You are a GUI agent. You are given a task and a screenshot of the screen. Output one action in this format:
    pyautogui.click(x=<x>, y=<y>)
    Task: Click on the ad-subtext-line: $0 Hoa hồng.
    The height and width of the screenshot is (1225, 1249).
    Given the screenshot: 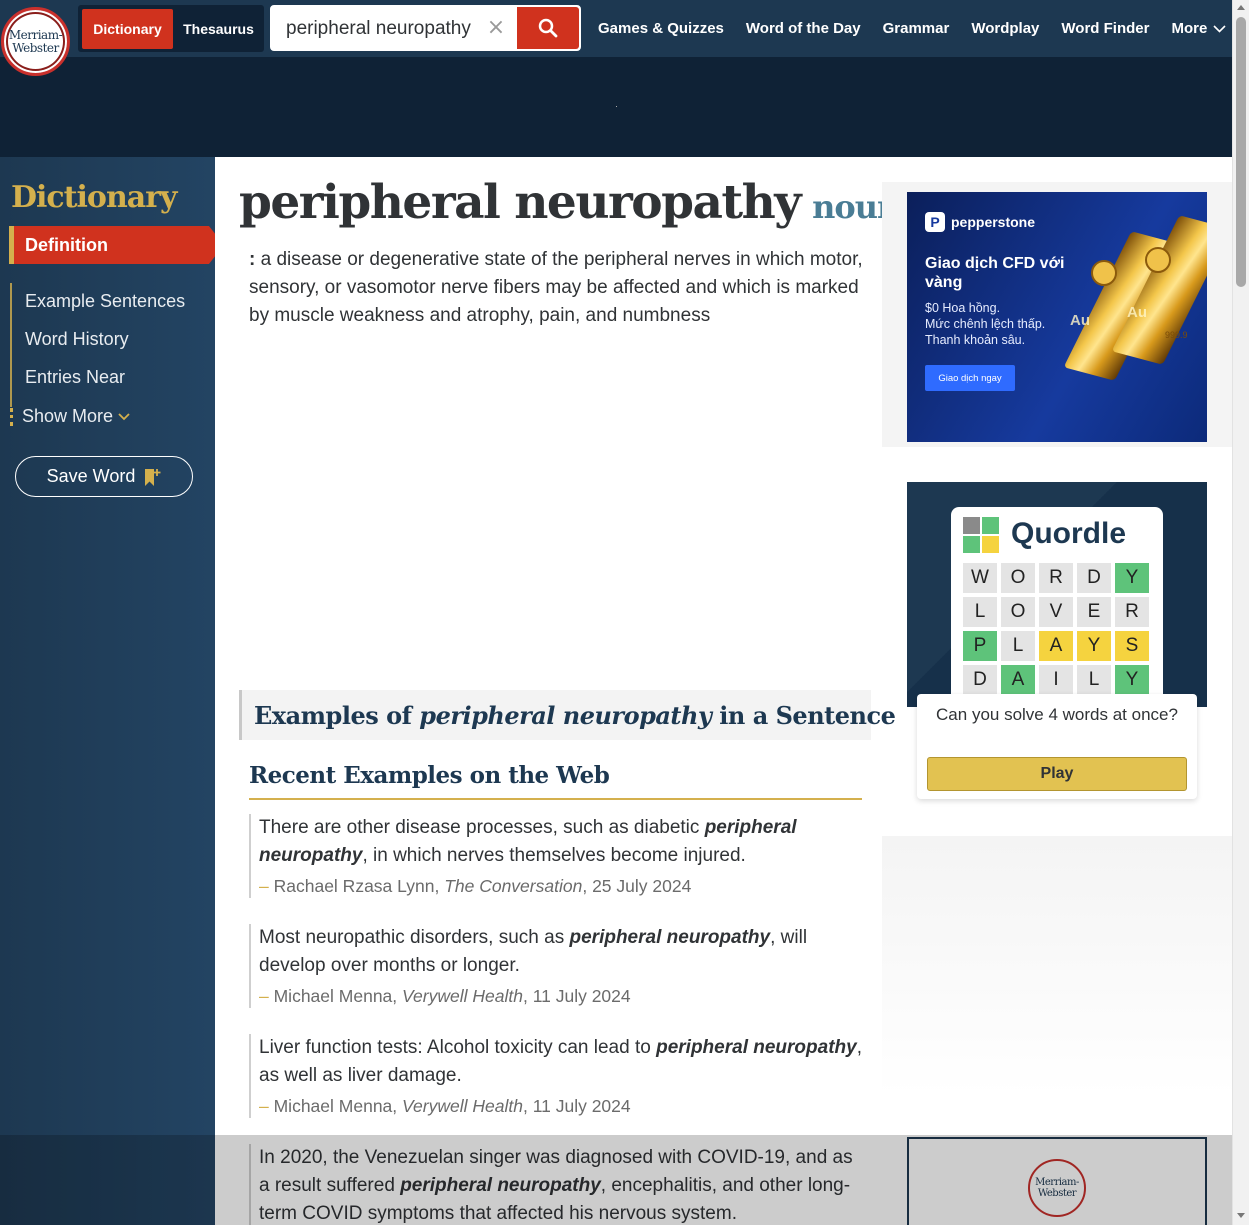 What is the action you would take?
    pyautogui.click(x=963, y=308)
    